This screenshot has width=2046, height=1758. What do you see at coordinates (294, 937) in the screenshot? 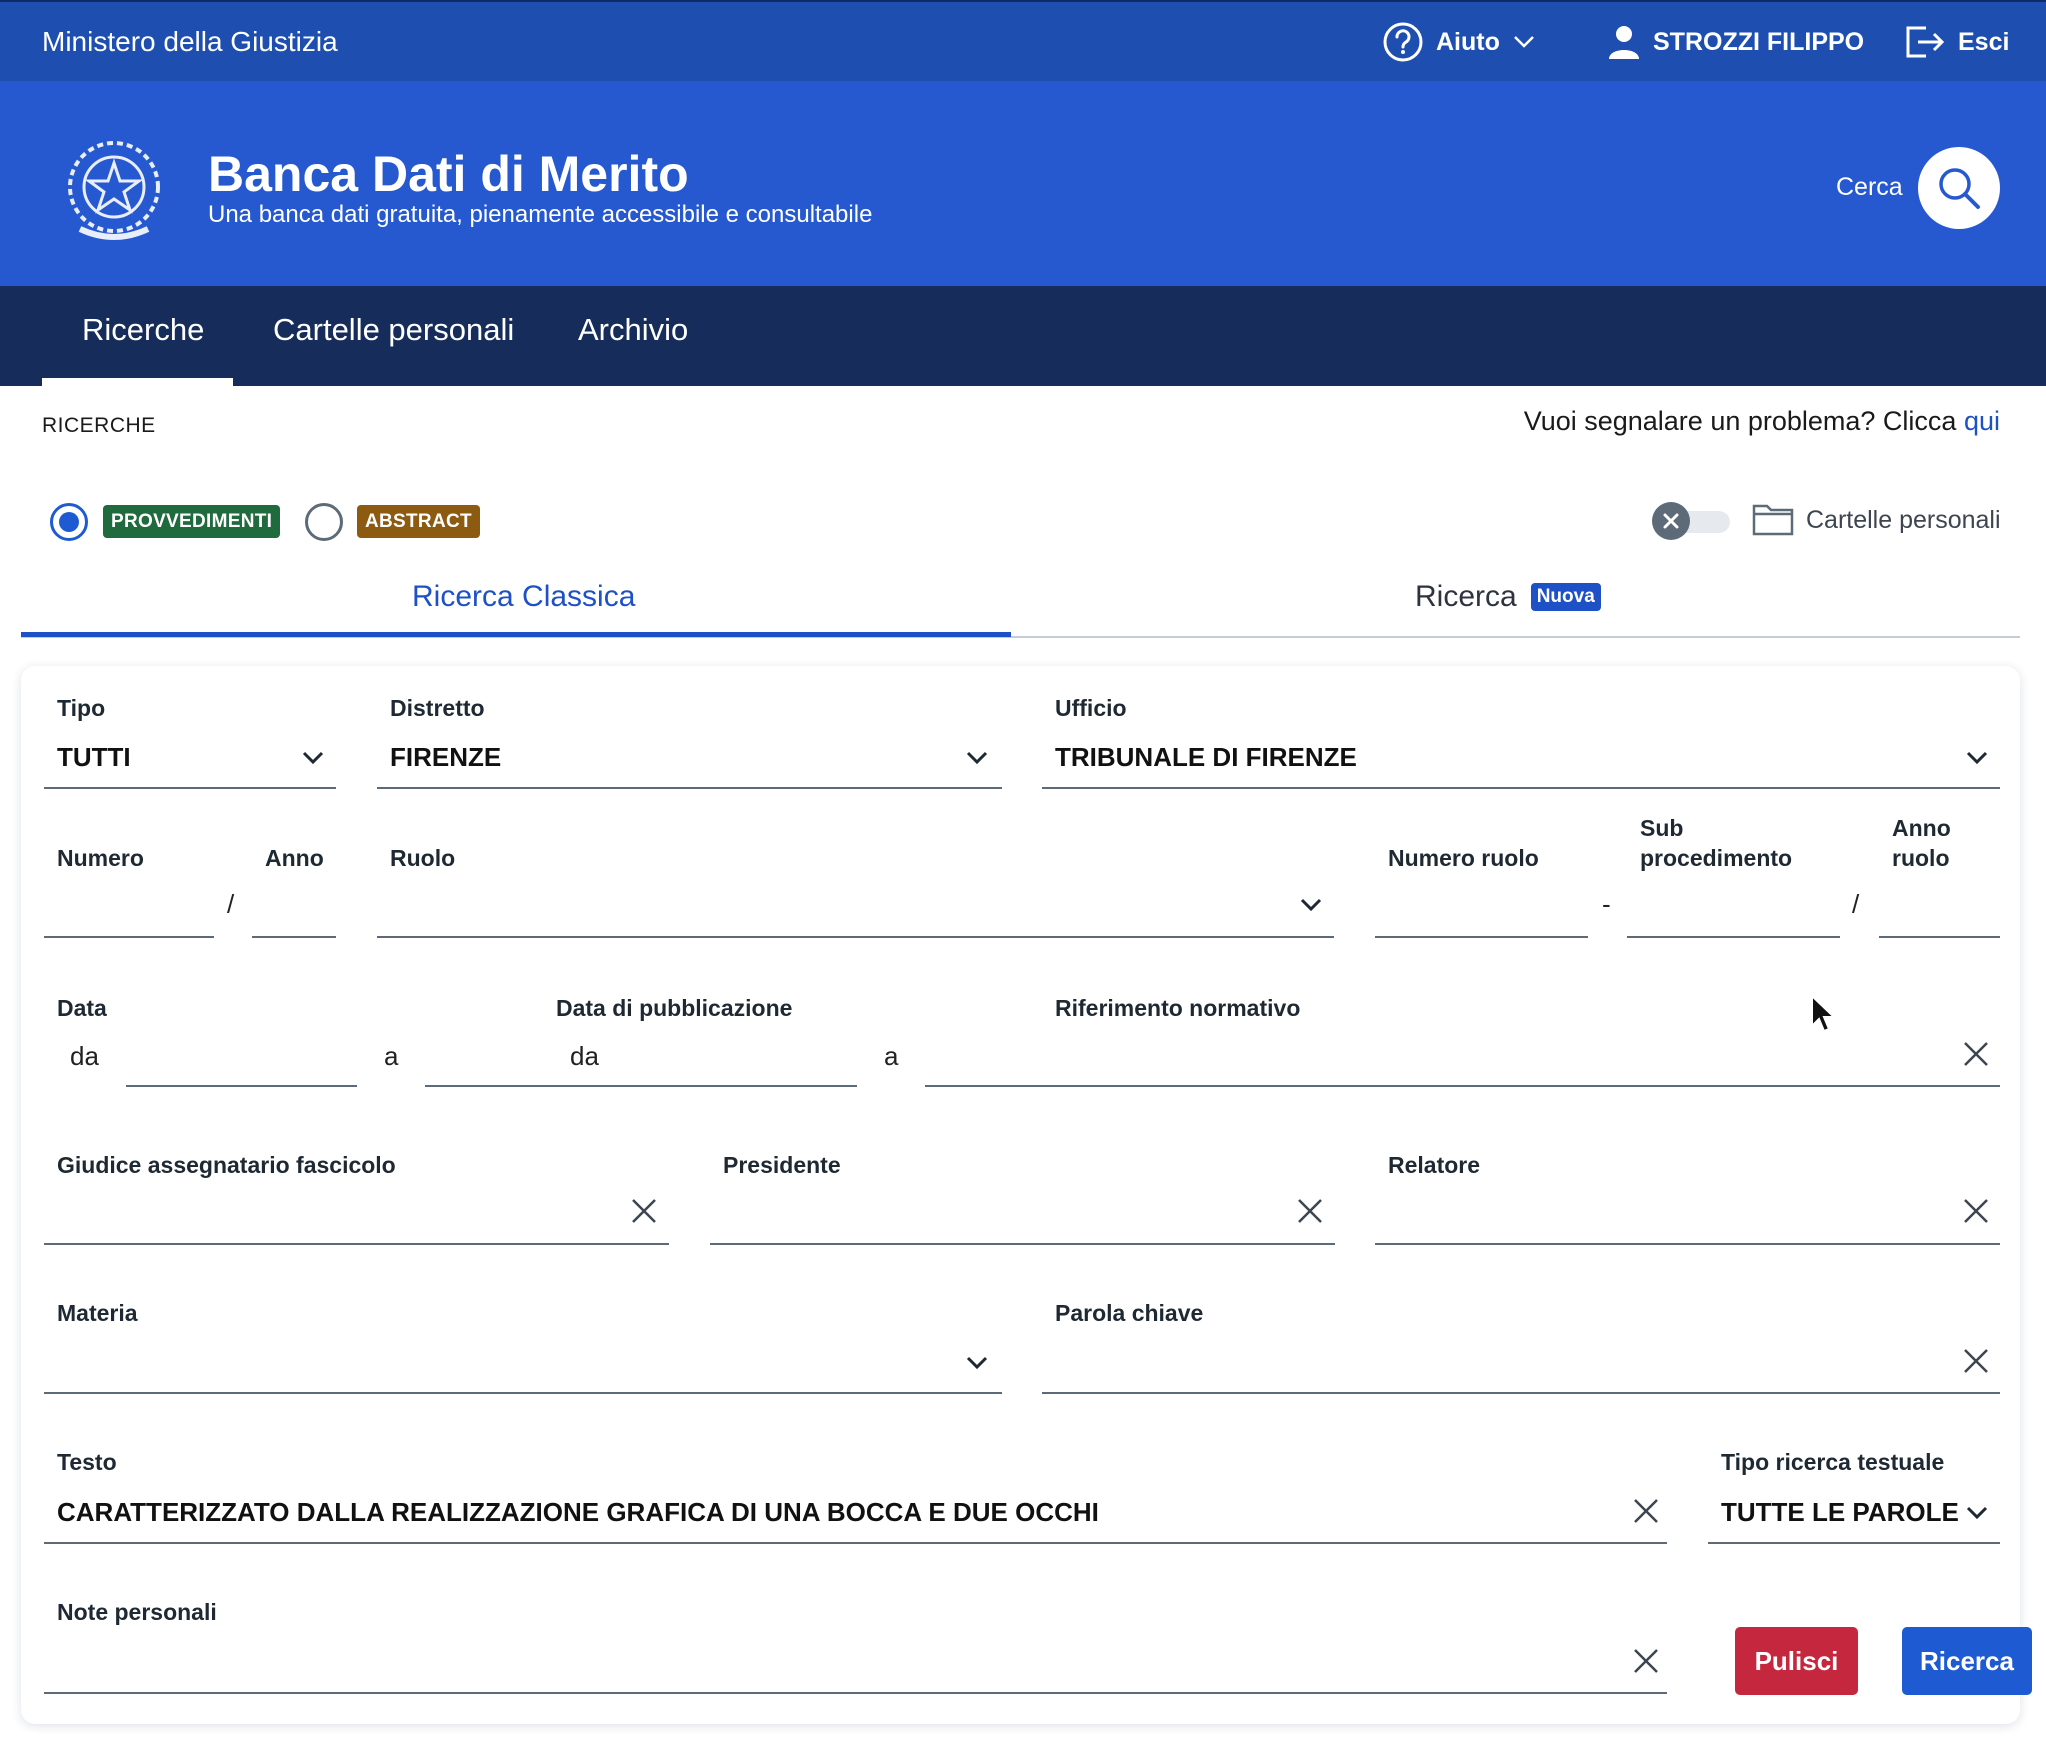
I see `anno-input` at bounding box center [294, 937].